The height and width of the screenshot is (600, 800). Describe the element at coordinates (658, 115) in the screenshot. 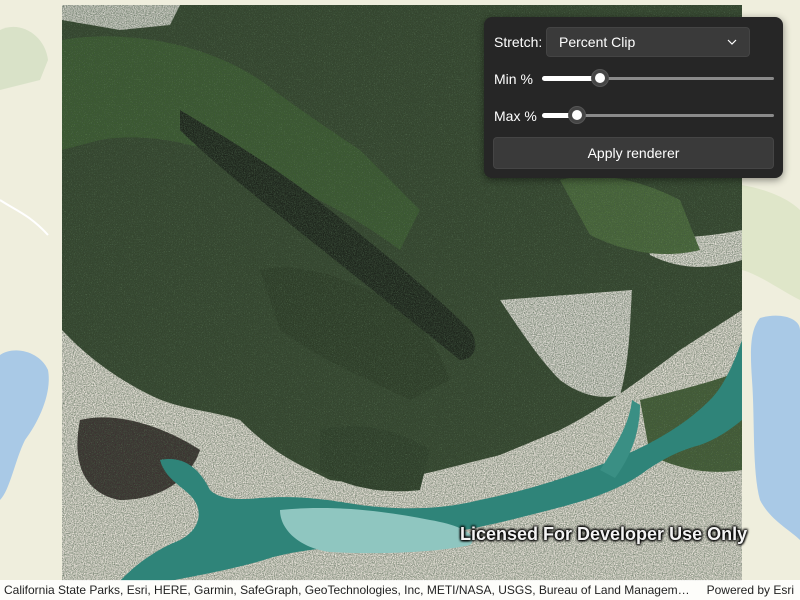

I see `max-percent-slider` at that location.